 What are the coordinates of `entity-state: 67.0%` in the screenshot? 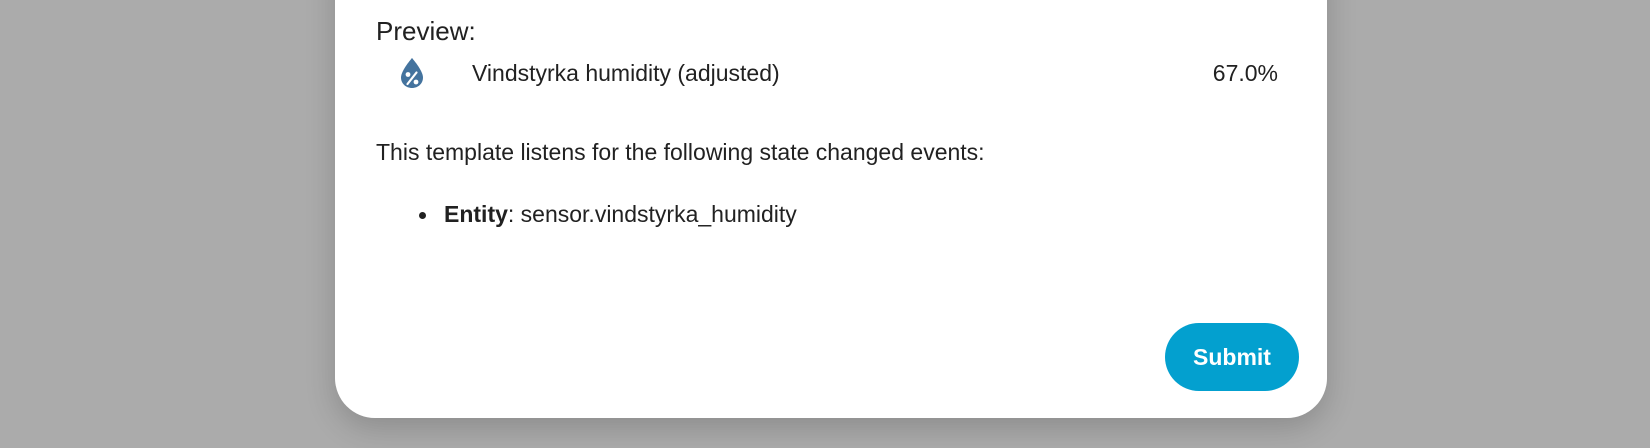 It's located at (1245, 73).